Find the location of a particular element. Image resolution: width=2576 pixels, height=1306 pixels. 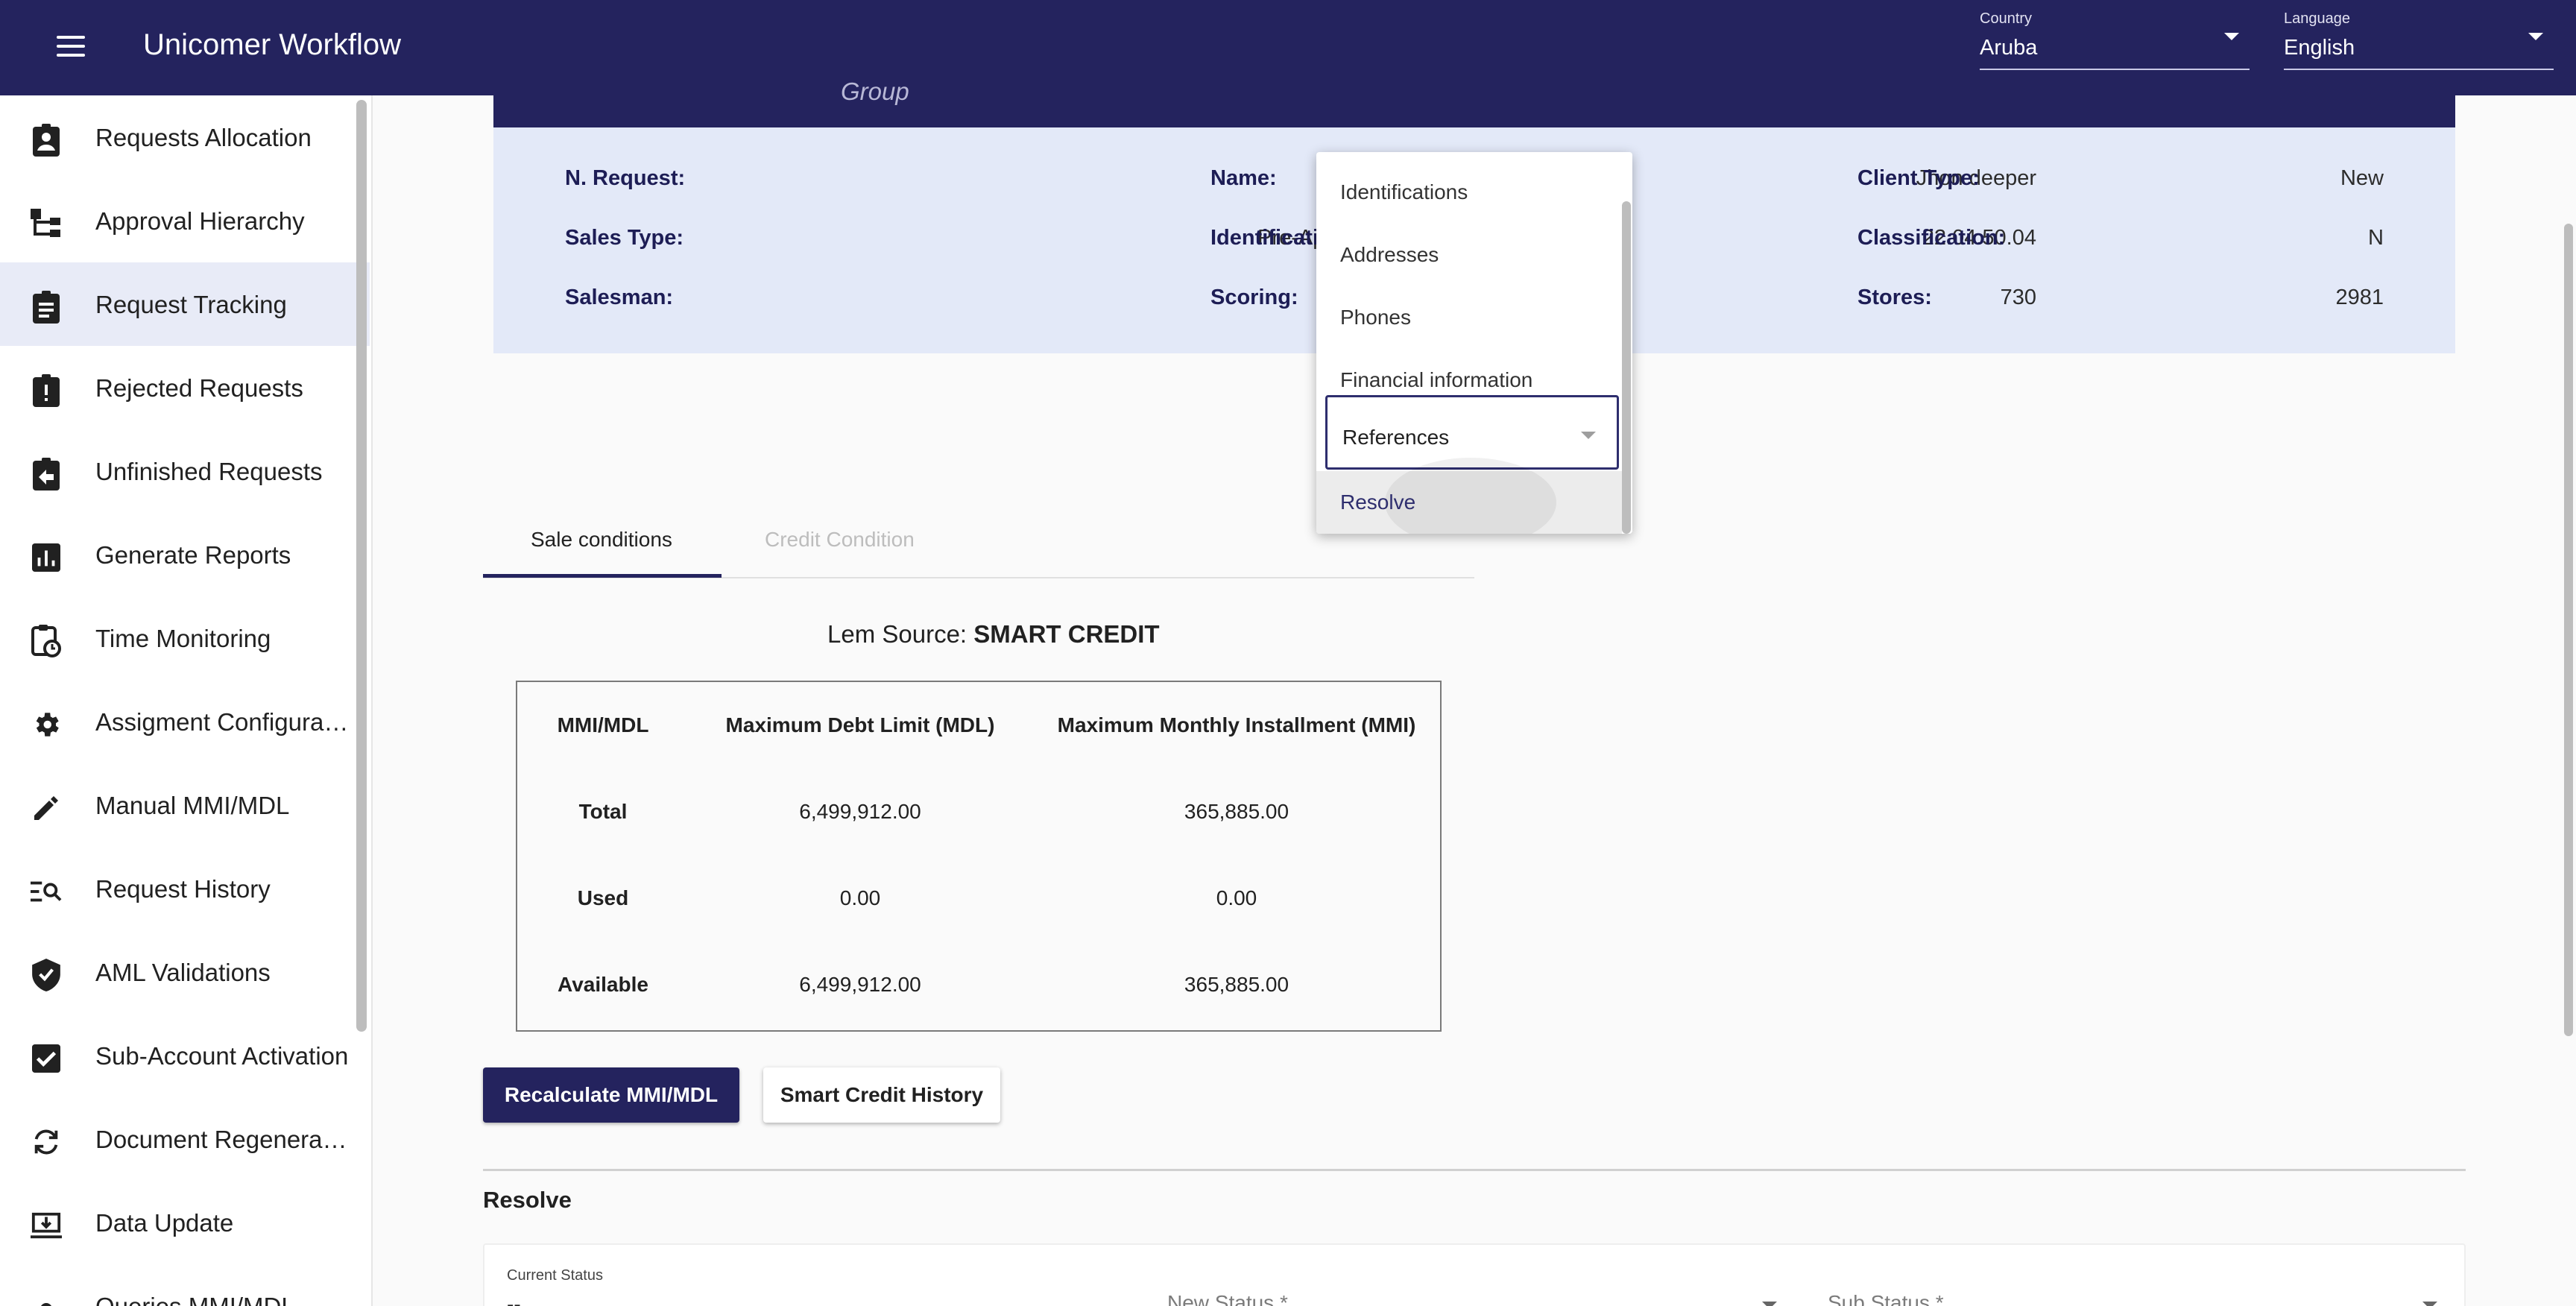

sales-type-label: Sales Type: is located at coordinates (624, 238).